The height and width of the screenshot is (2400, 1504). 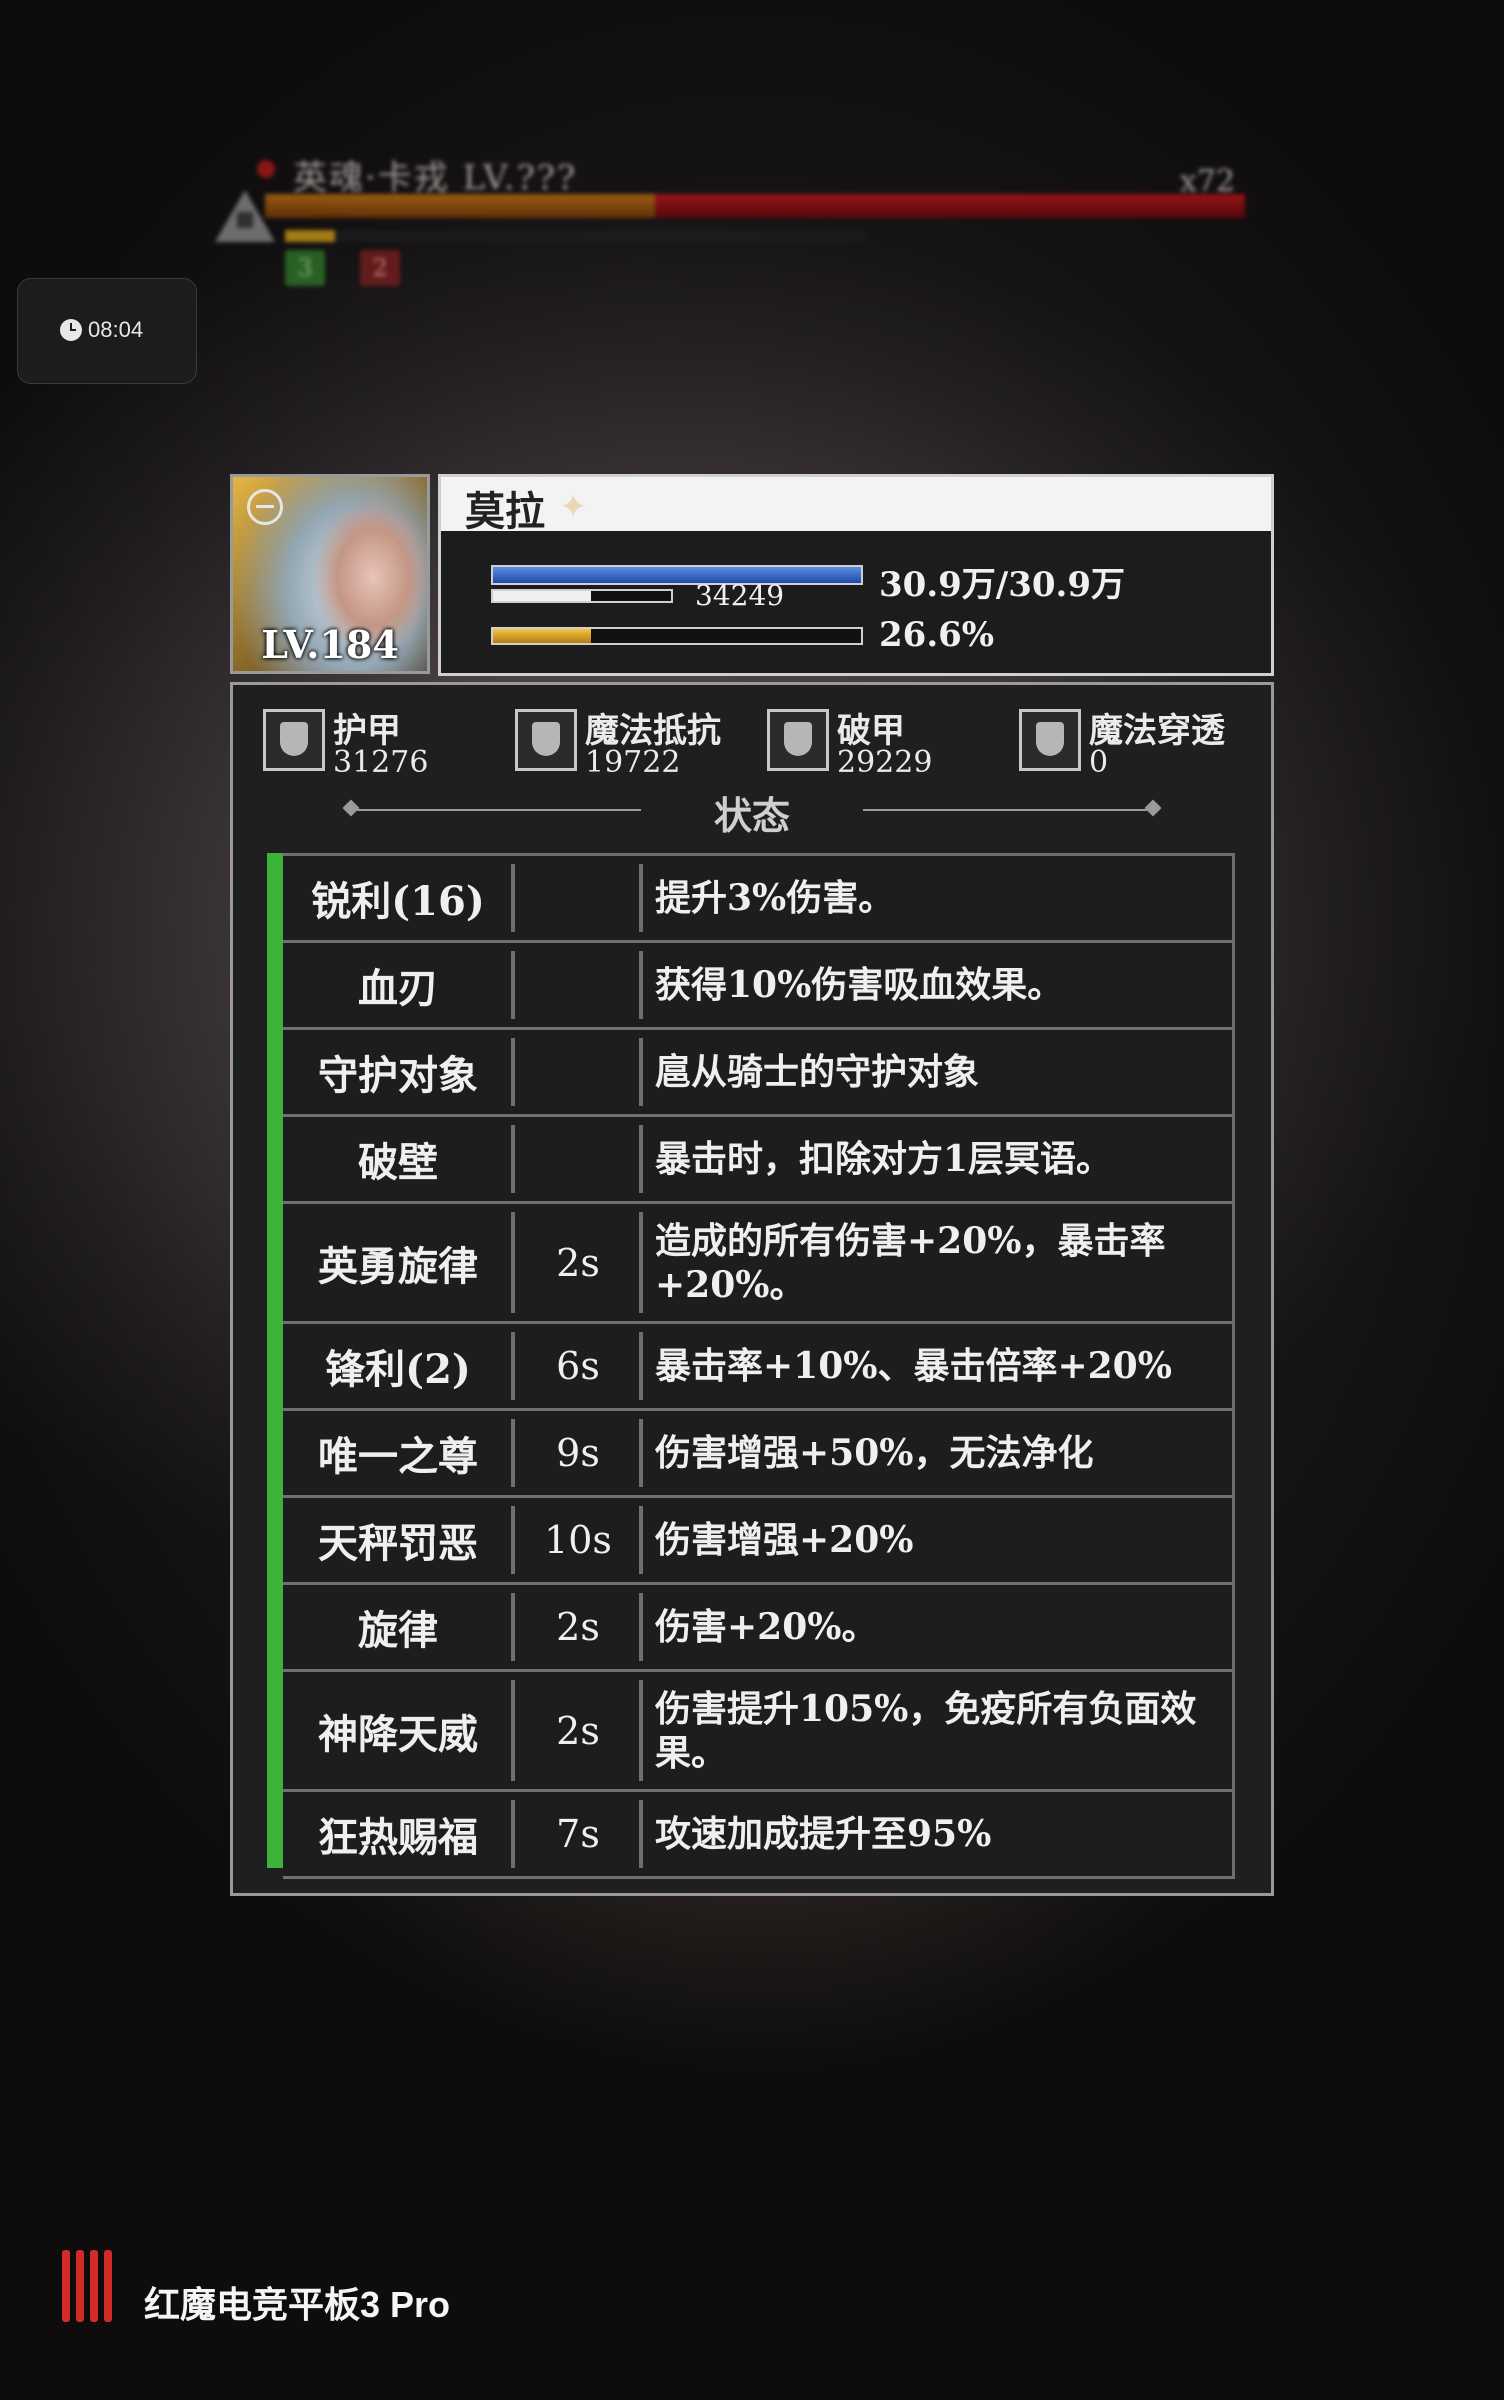 I want to click on boss-sub-fill, so click(x=310, y=236).